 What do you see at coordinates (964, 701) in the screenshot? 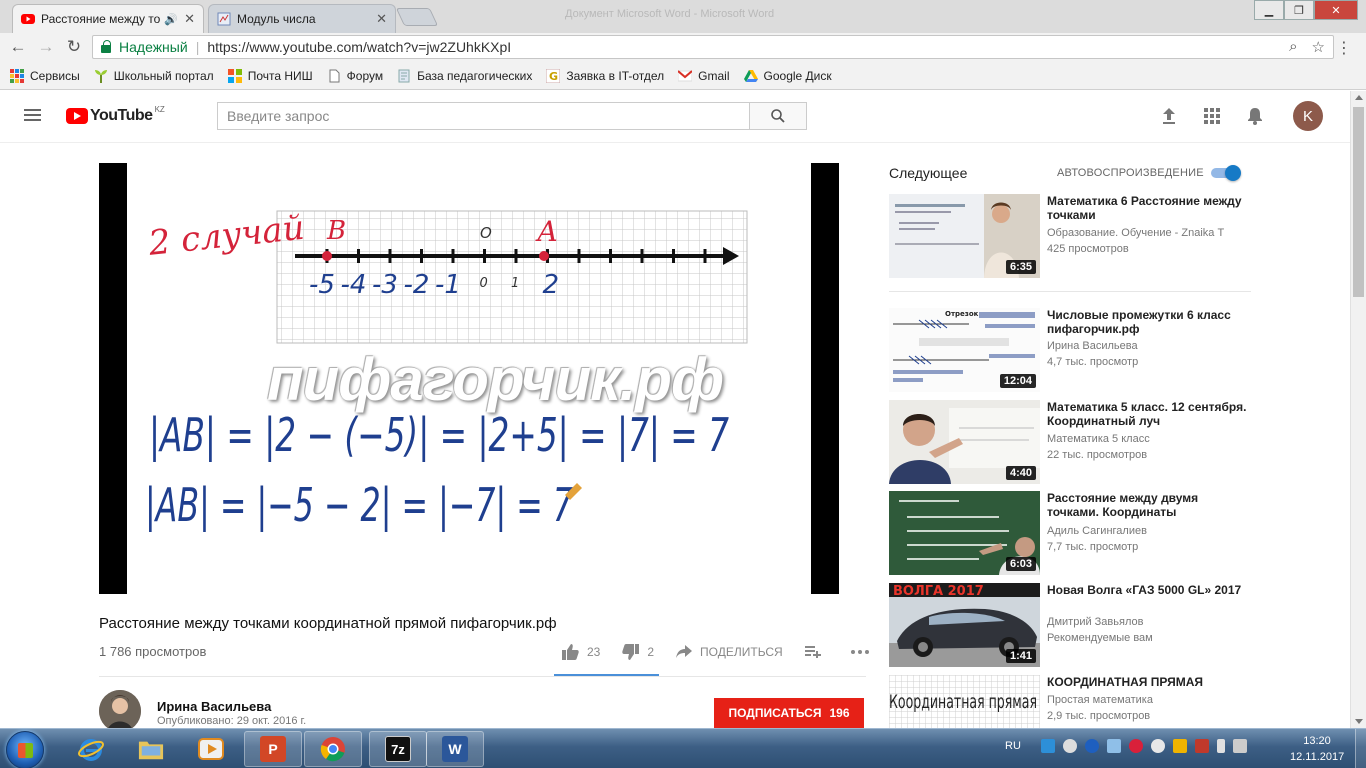
I see `thumbnail: Координатная прямая` at bounding box center [964, 701].